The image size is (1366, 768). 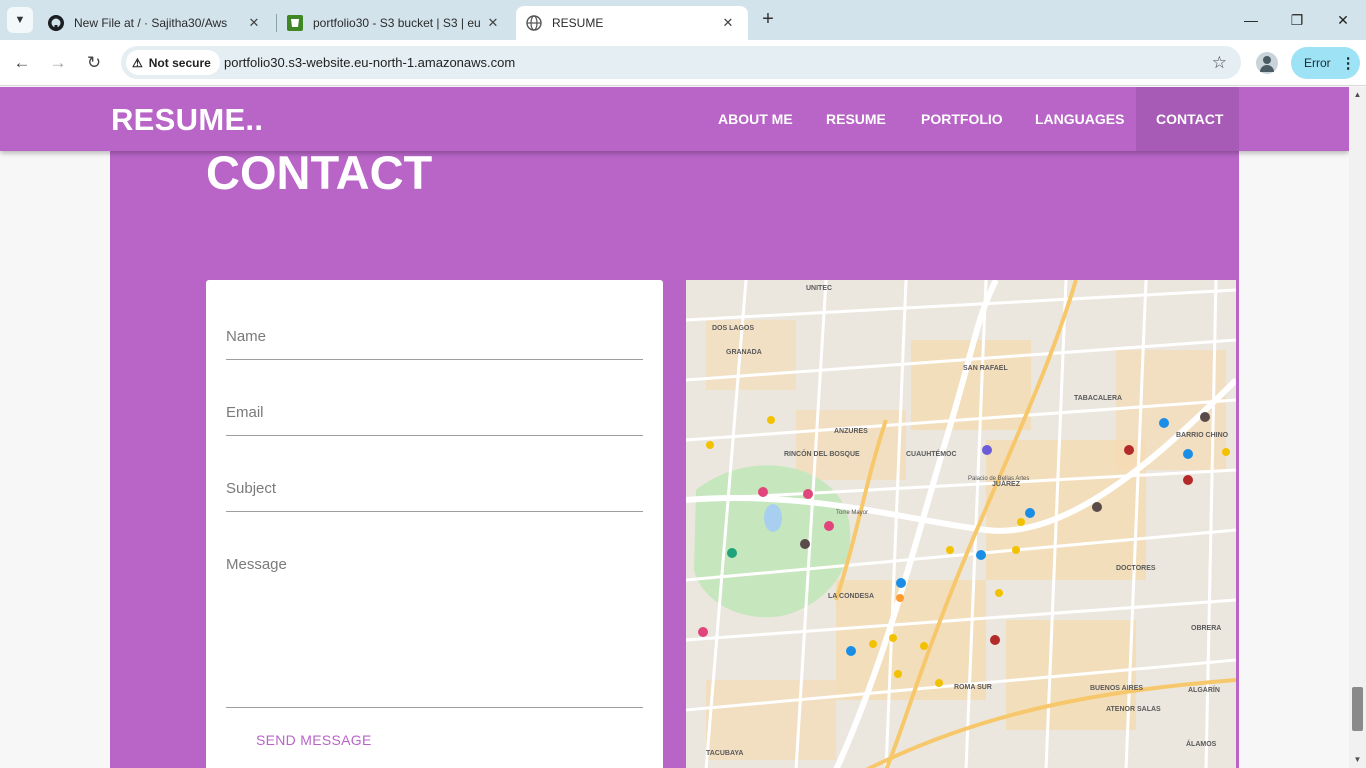 I want to click on map-label: BARRIO CHINO, so click(x=1202, y=435).